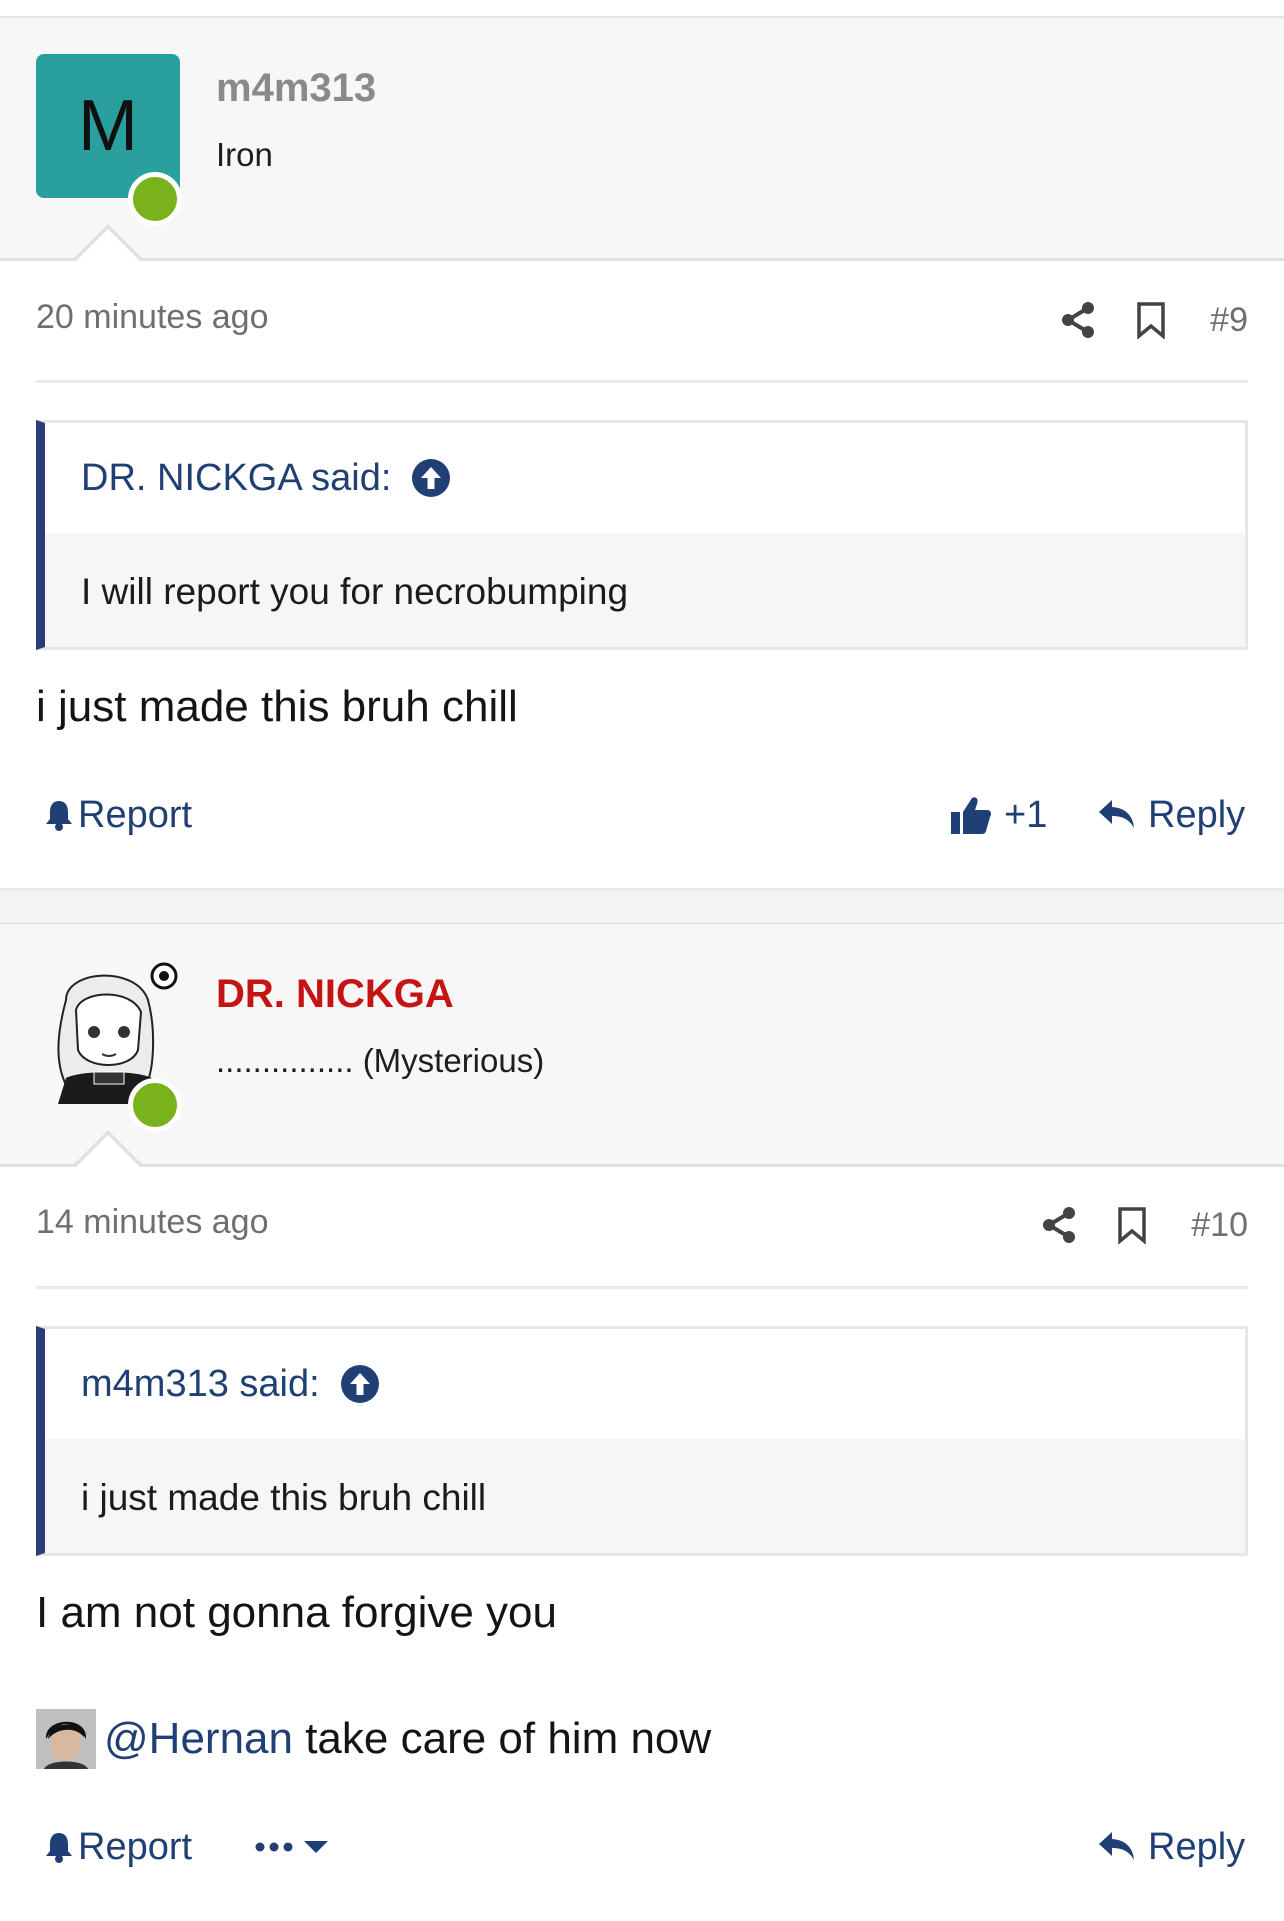 This screenshot has width=1284, height=1921. What do you see at coordinates (296, 88) in the screenshot?
I see `username: m4m313` at bounding box center [296, 88].